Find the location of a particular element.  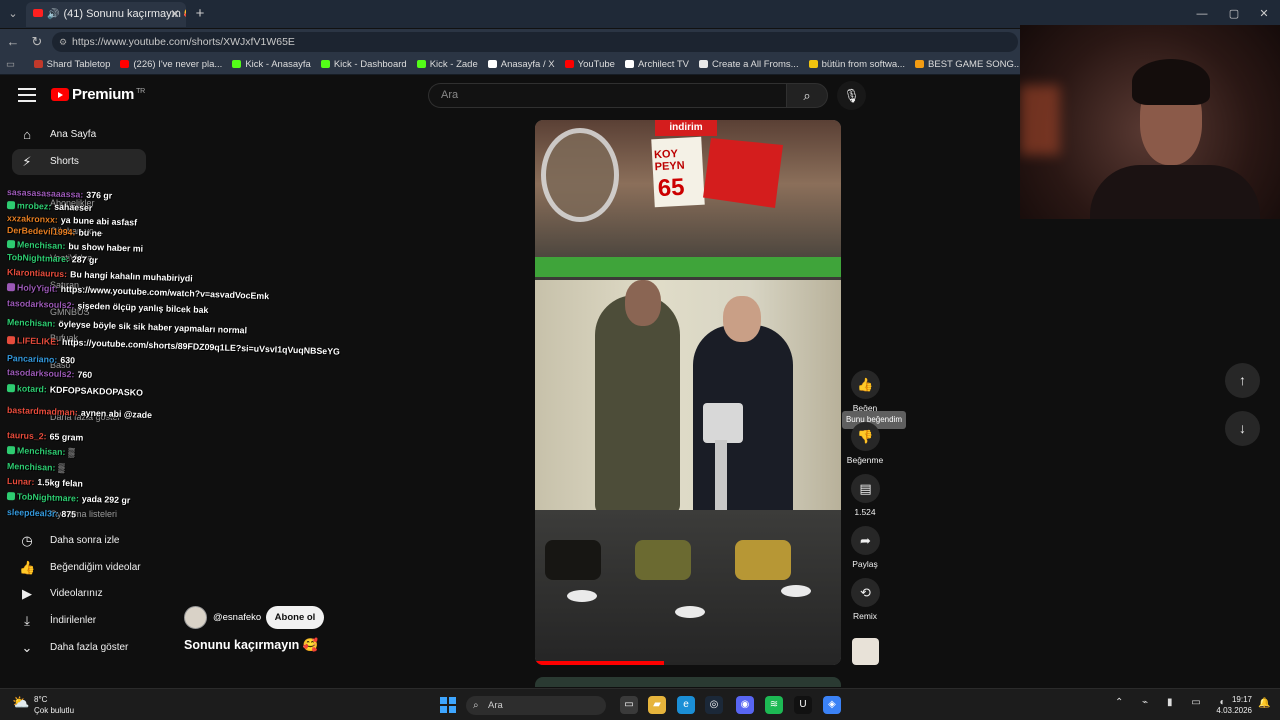

tab-title: (41) Sonunu kaçırmayın 🥰 - is located at coordinates (124, 14).